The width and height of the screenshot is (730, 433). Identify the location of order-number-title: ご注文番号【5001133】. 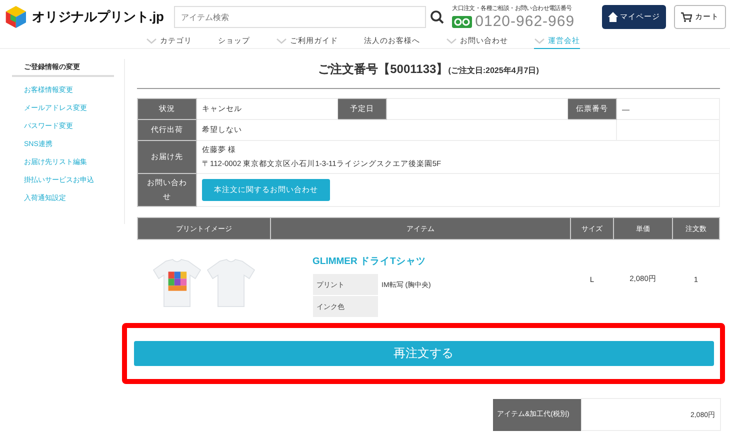
(383, 69).